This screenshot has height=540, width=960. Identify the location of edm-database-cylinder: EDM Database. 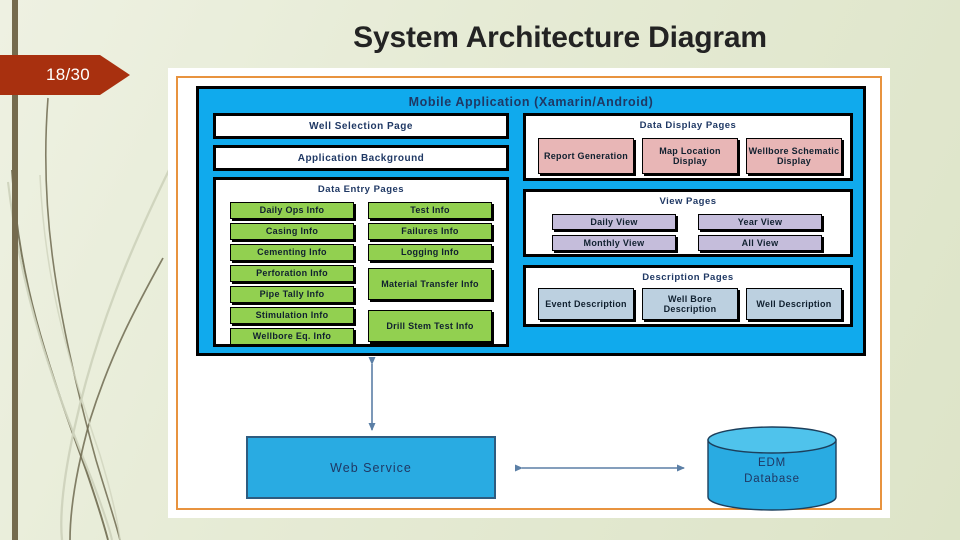
(772, 468).